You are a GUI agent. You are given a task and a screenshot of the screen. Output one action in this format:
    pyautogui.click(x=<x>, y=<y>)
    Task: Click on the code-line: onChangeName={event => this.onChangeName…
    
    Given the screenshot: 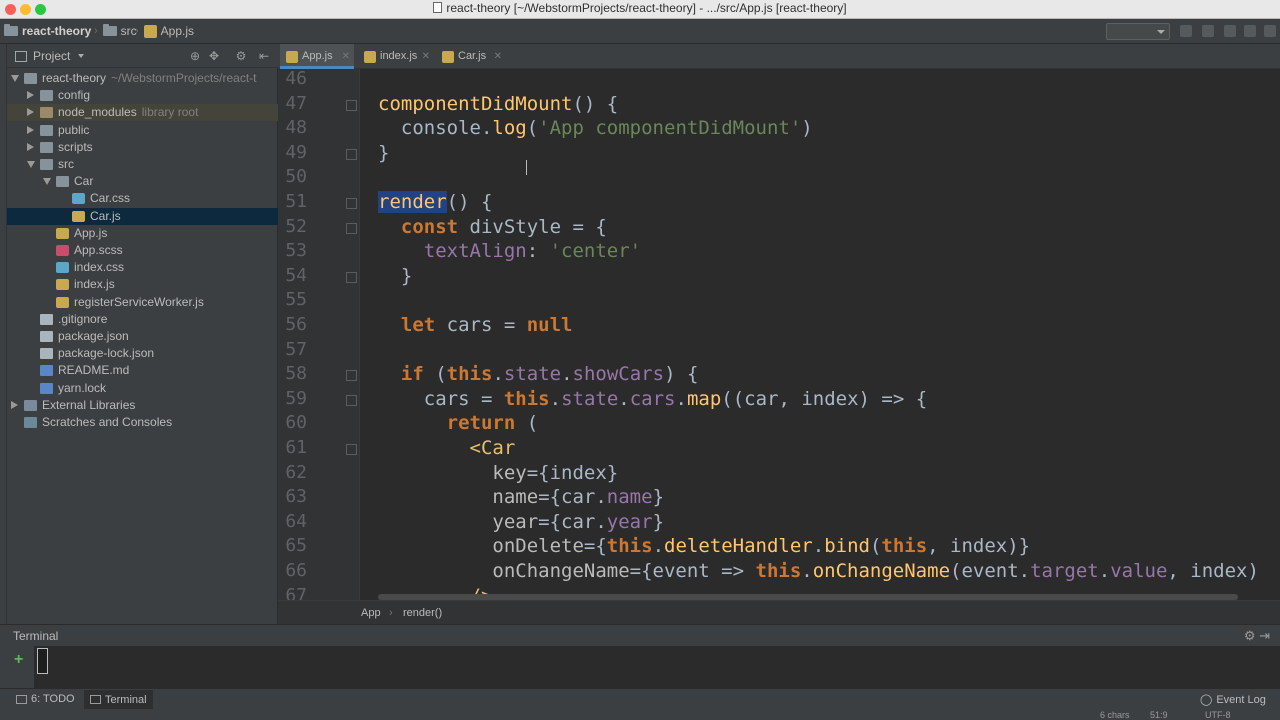 What is the action you would take?
    pyautogui.click(x=818, y=571)
    